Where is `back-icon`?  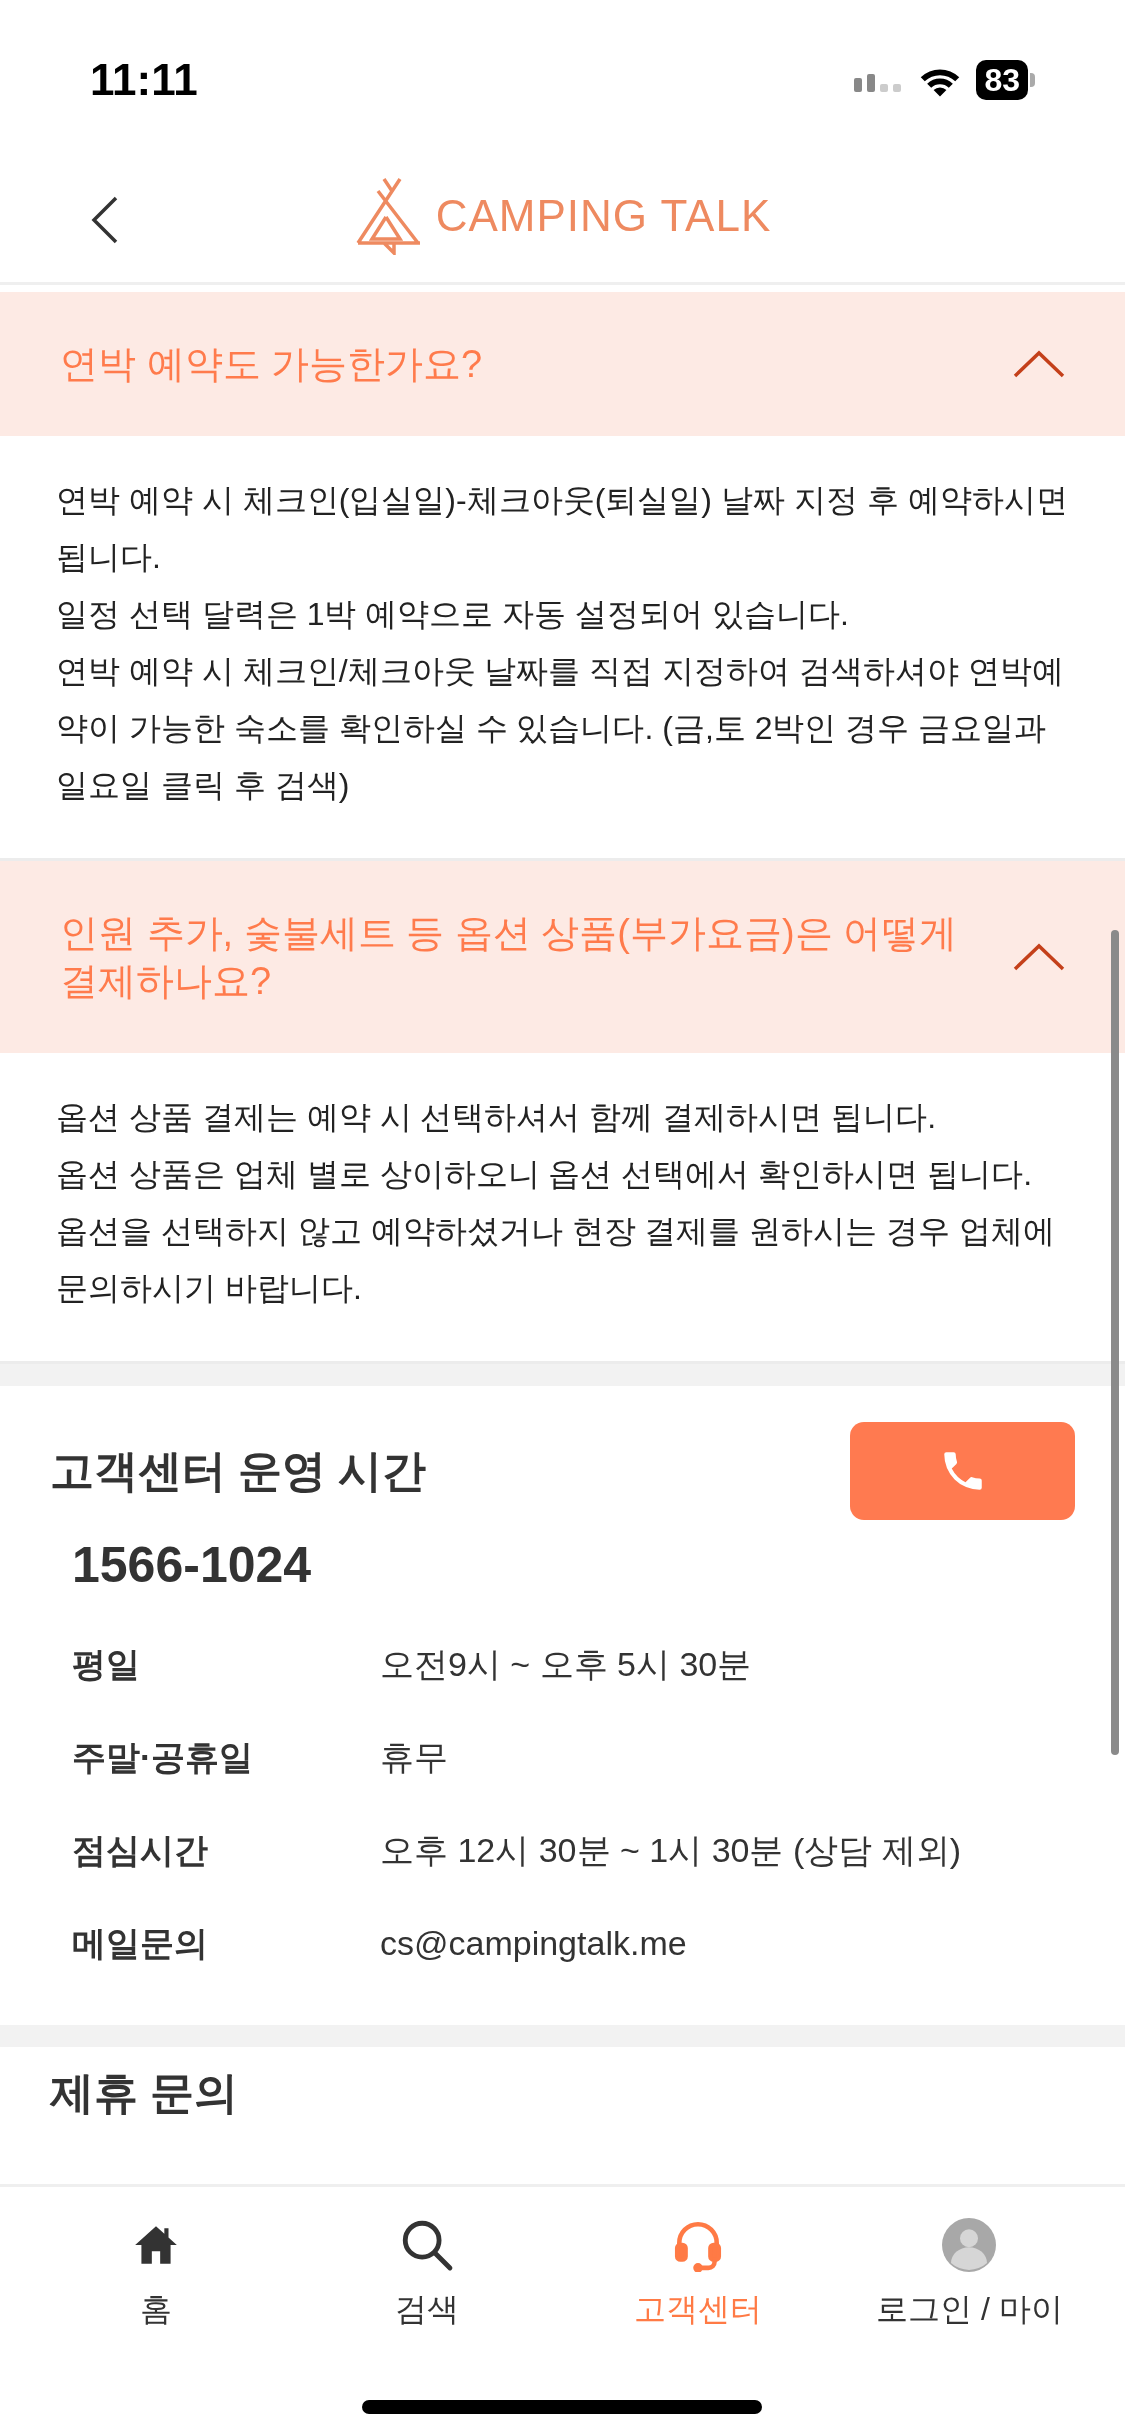 back-icon is located at coordinates (105, 220).